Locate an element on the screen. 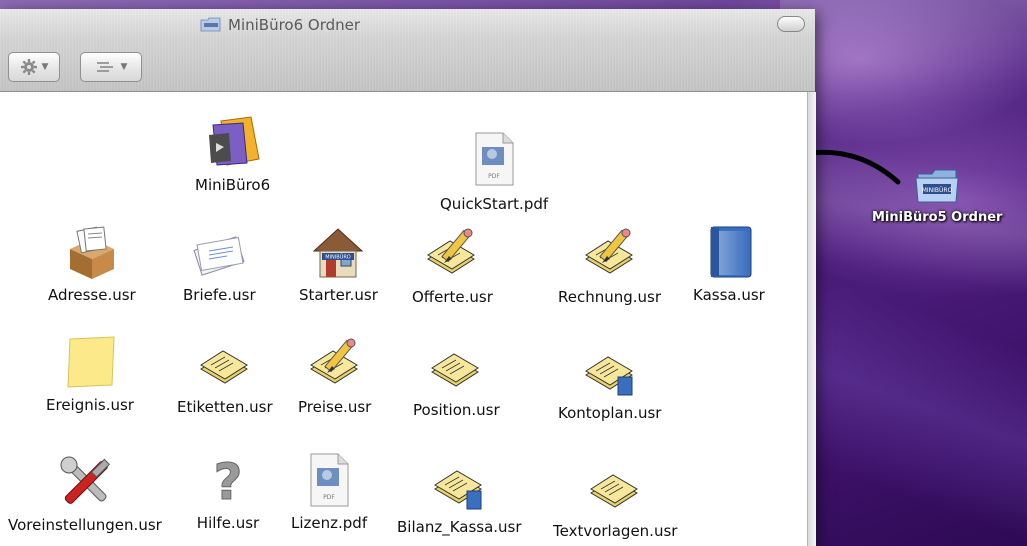  tools-icon is located at coordinates (85, 480).